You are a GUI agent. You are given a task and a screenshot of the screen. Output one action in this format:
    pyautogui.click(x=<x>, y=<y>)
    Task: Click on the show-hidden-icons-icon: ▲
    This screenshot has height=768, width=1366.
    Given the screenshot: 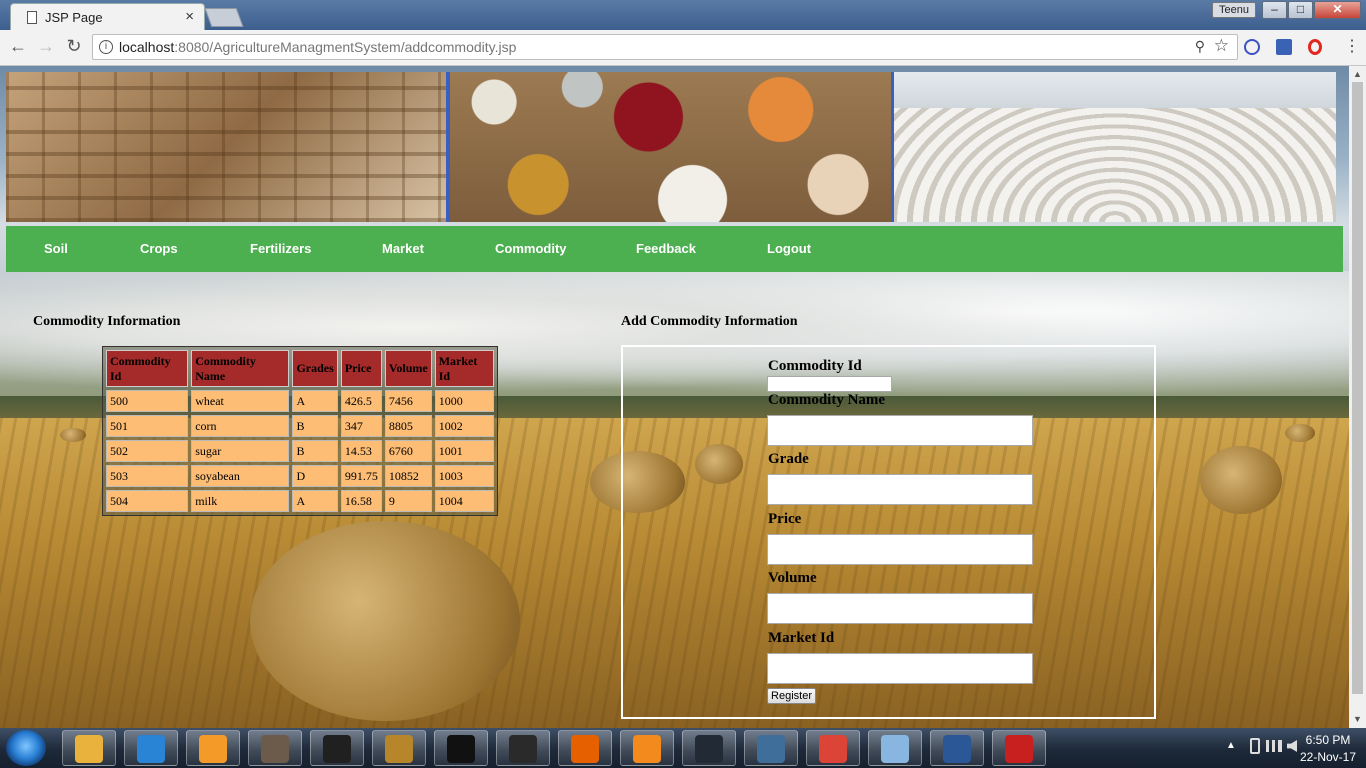 What is the action you would take?
    pyautogui.click(x=1231, y=745)
    